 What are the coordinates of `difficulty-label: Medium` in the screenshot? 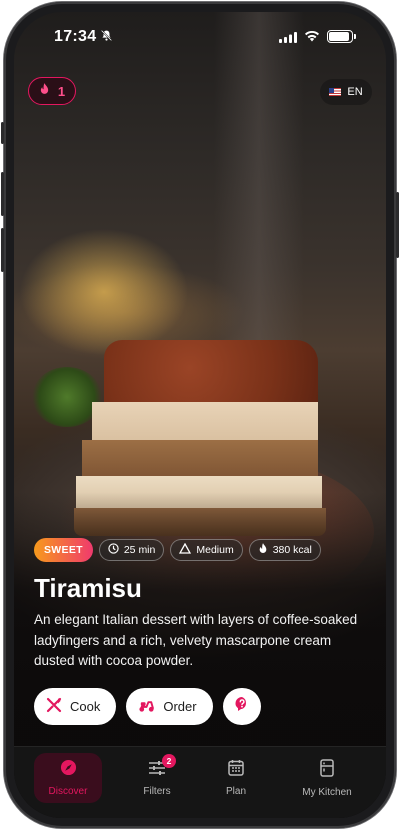 It's located at (215, 550).